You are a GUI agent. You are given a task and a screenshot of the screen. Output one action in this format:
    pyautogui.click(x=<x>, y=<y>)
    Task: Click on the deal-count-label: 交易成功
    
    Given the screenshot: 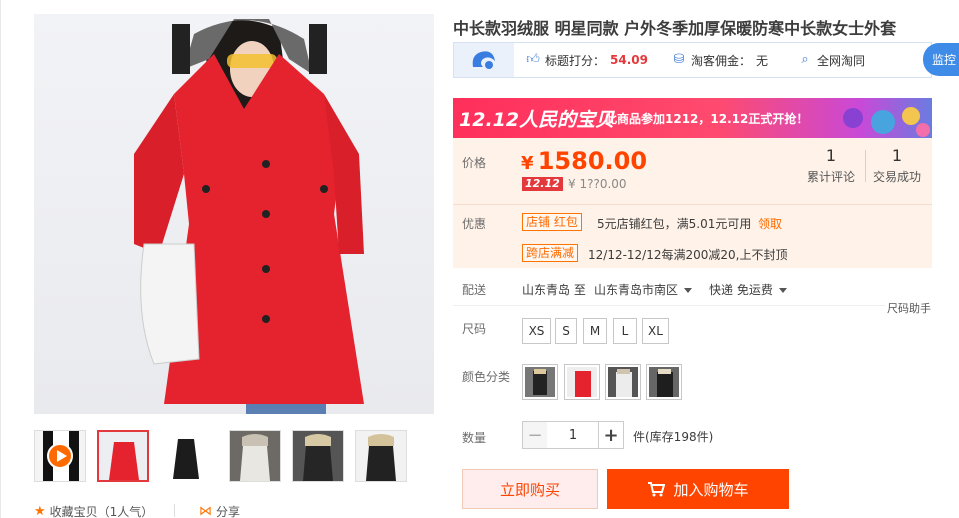 What is the action you would take?
    pyautogui.click(x=896, y=177)
    